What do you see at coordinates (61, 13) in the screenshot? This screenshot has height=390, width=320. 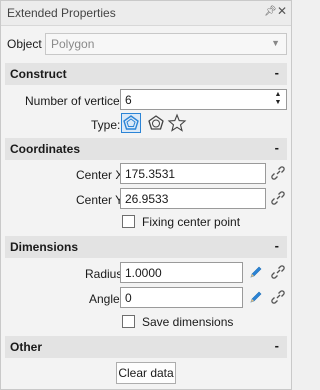 I see `panel-title: Extended Properties` at bounding box center [61, 13].